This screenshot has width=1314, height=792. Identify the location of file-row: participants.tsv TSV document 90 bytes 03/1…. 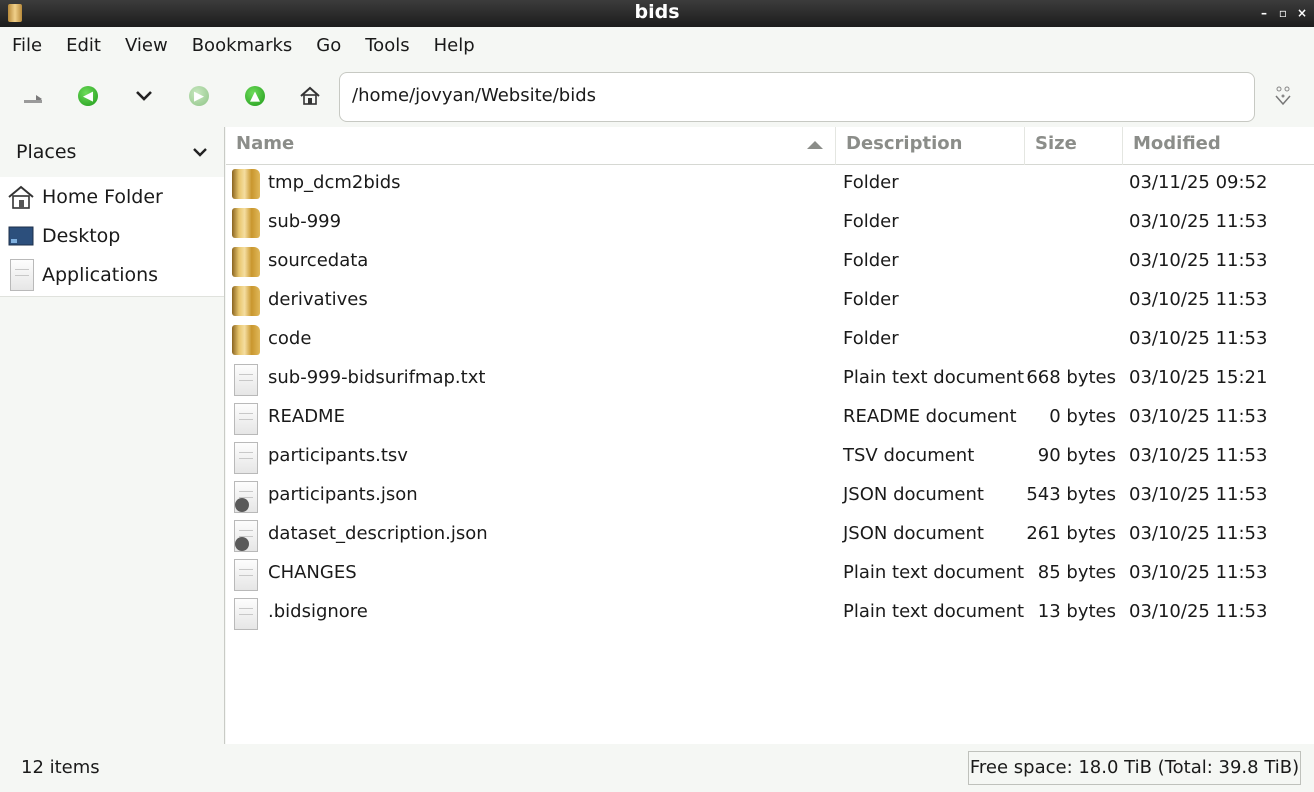
(770, 457).